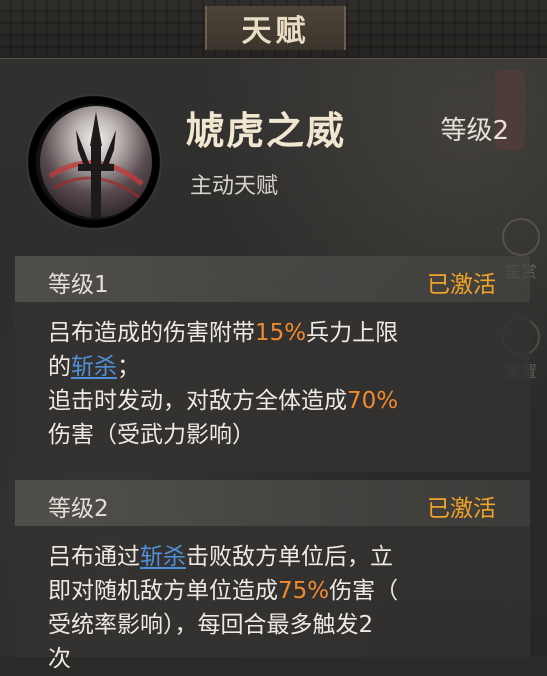  I want to click on skill-level: 等级2, so click(474, 131).